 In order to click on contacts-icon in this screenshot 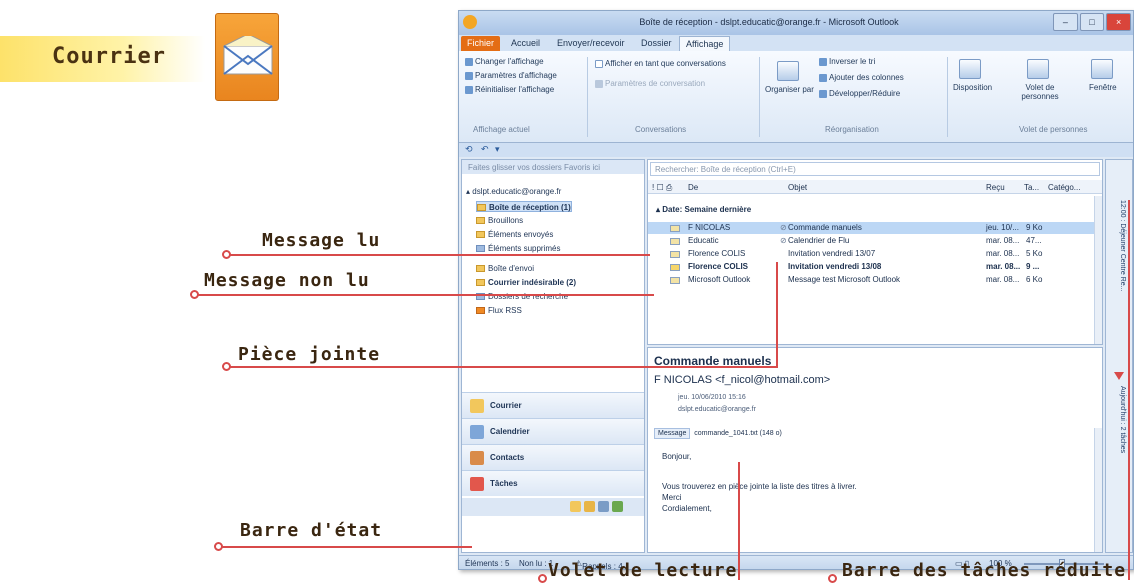, I will do `click(477, 458)`.